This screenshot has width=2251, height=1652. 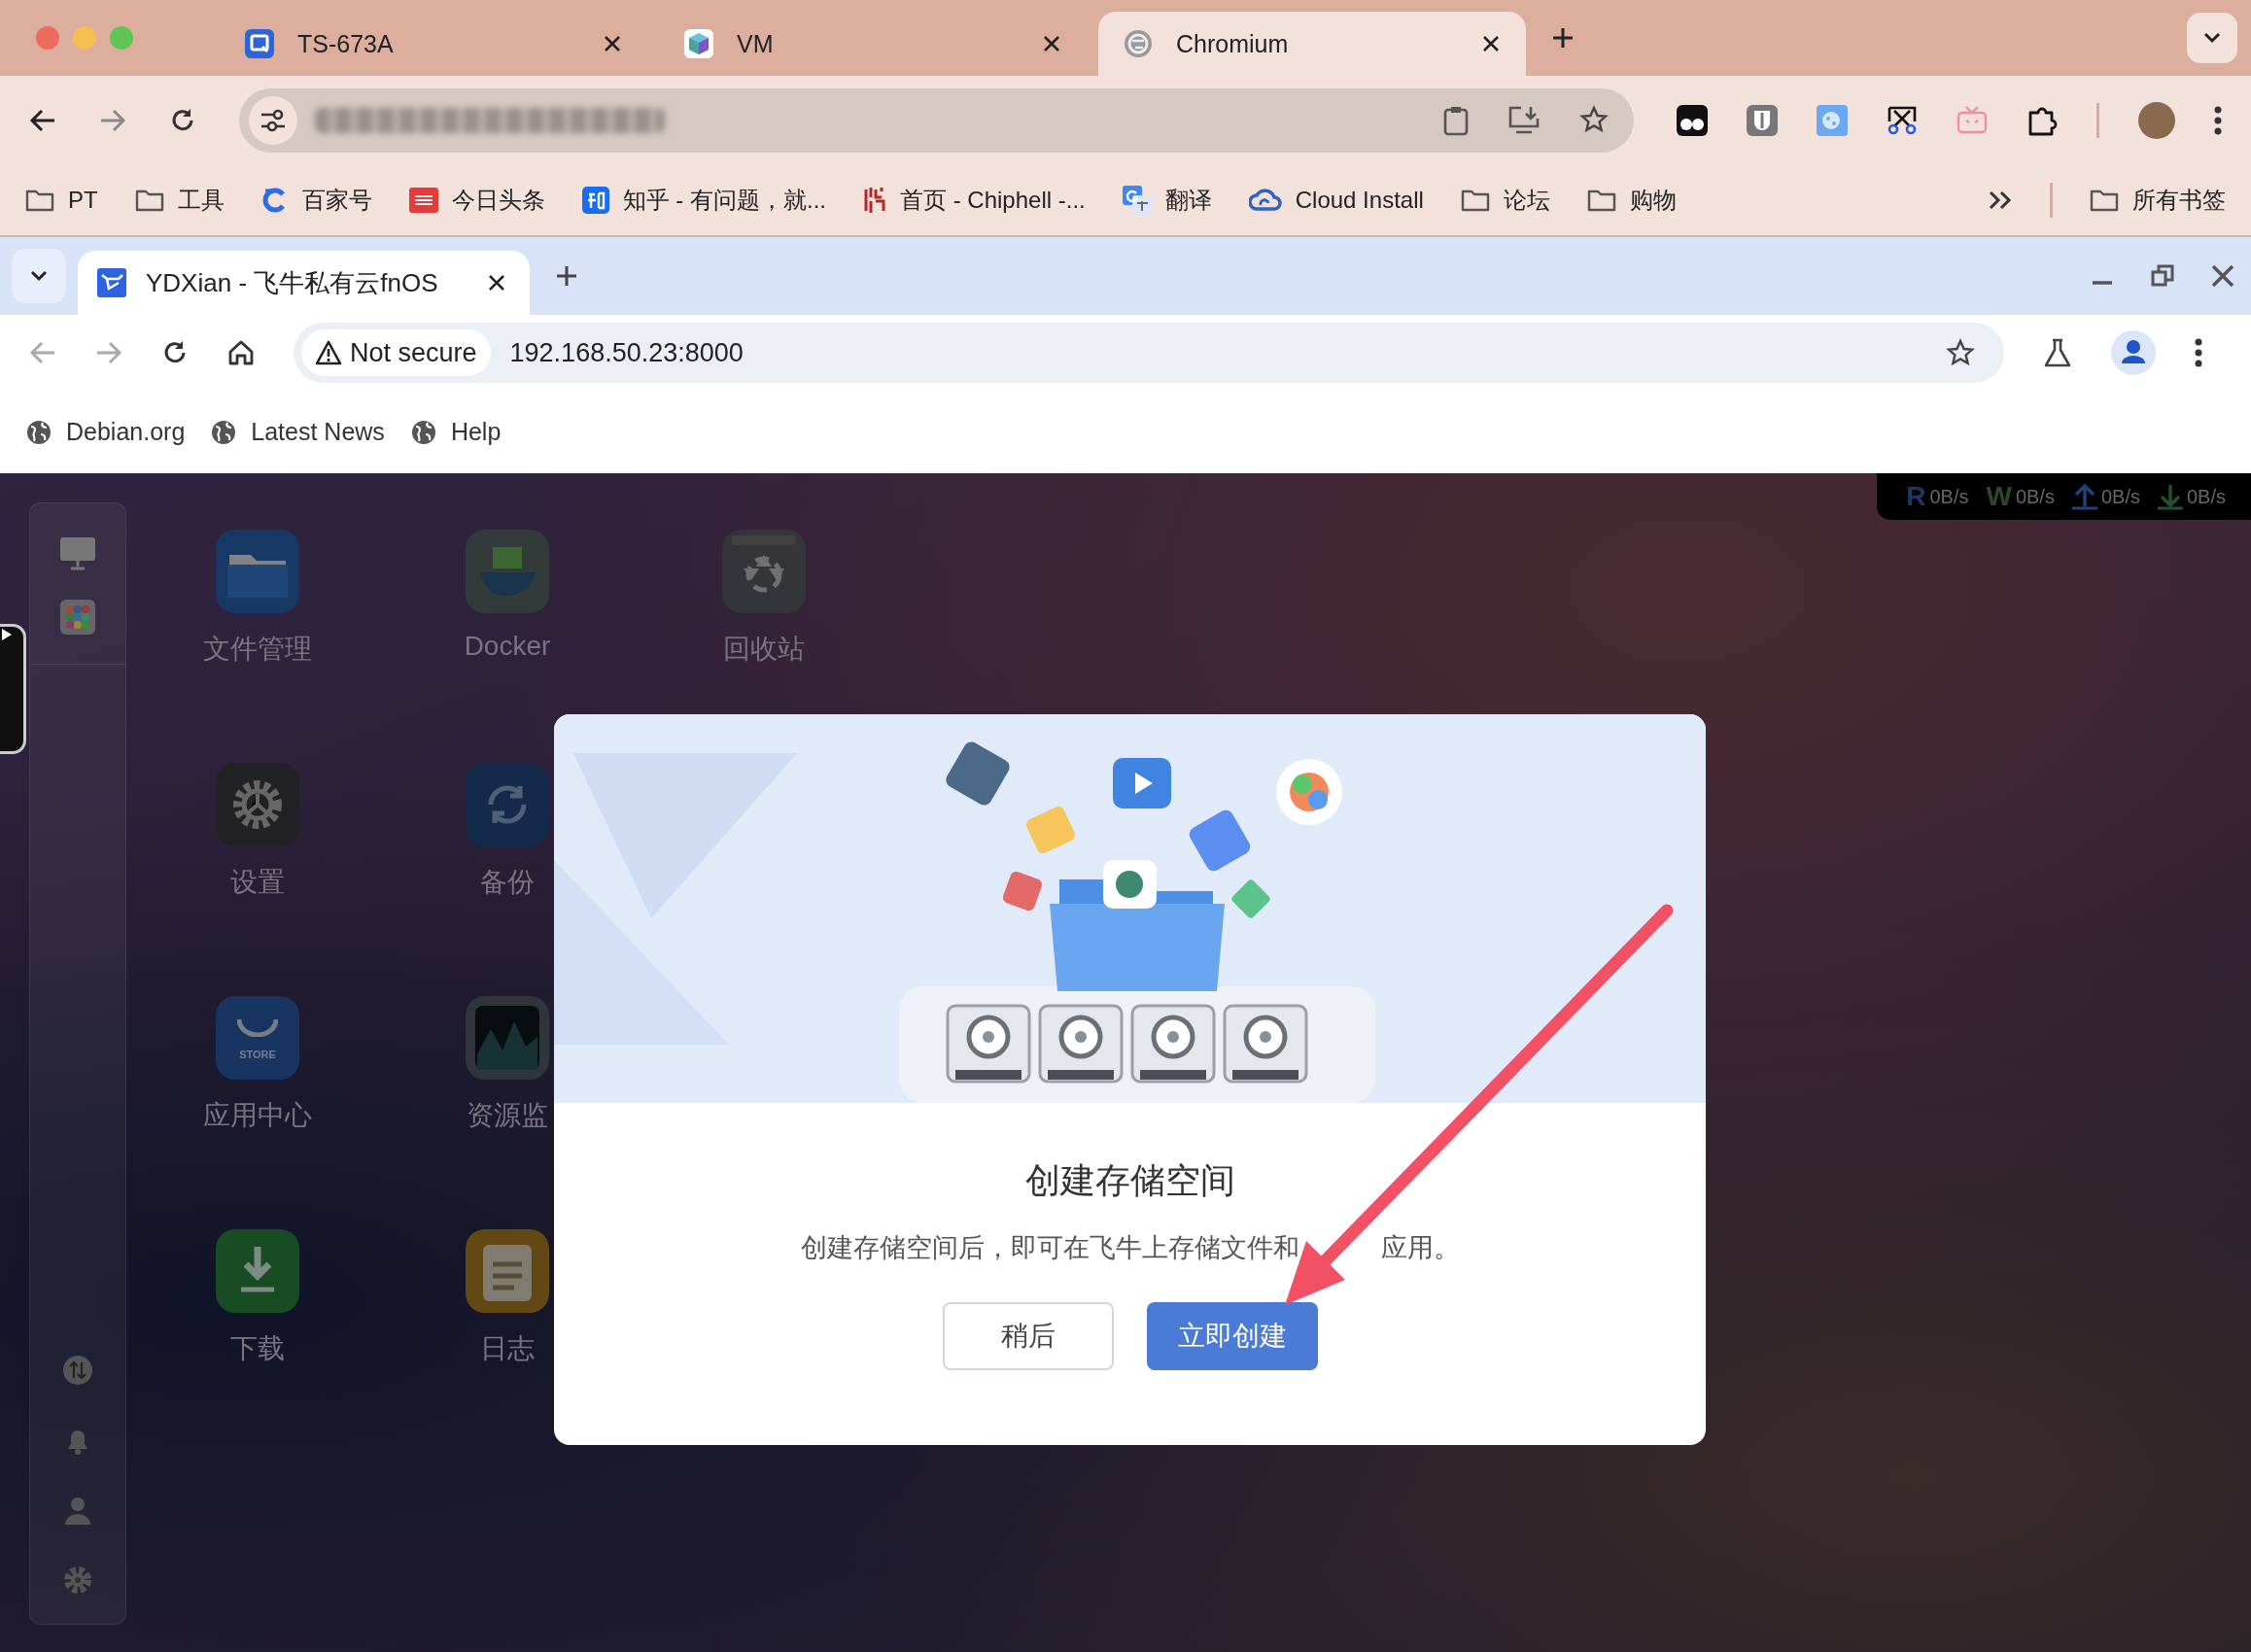 I want to click on bookmark-label: 购物, so click(x=1653, y=200).